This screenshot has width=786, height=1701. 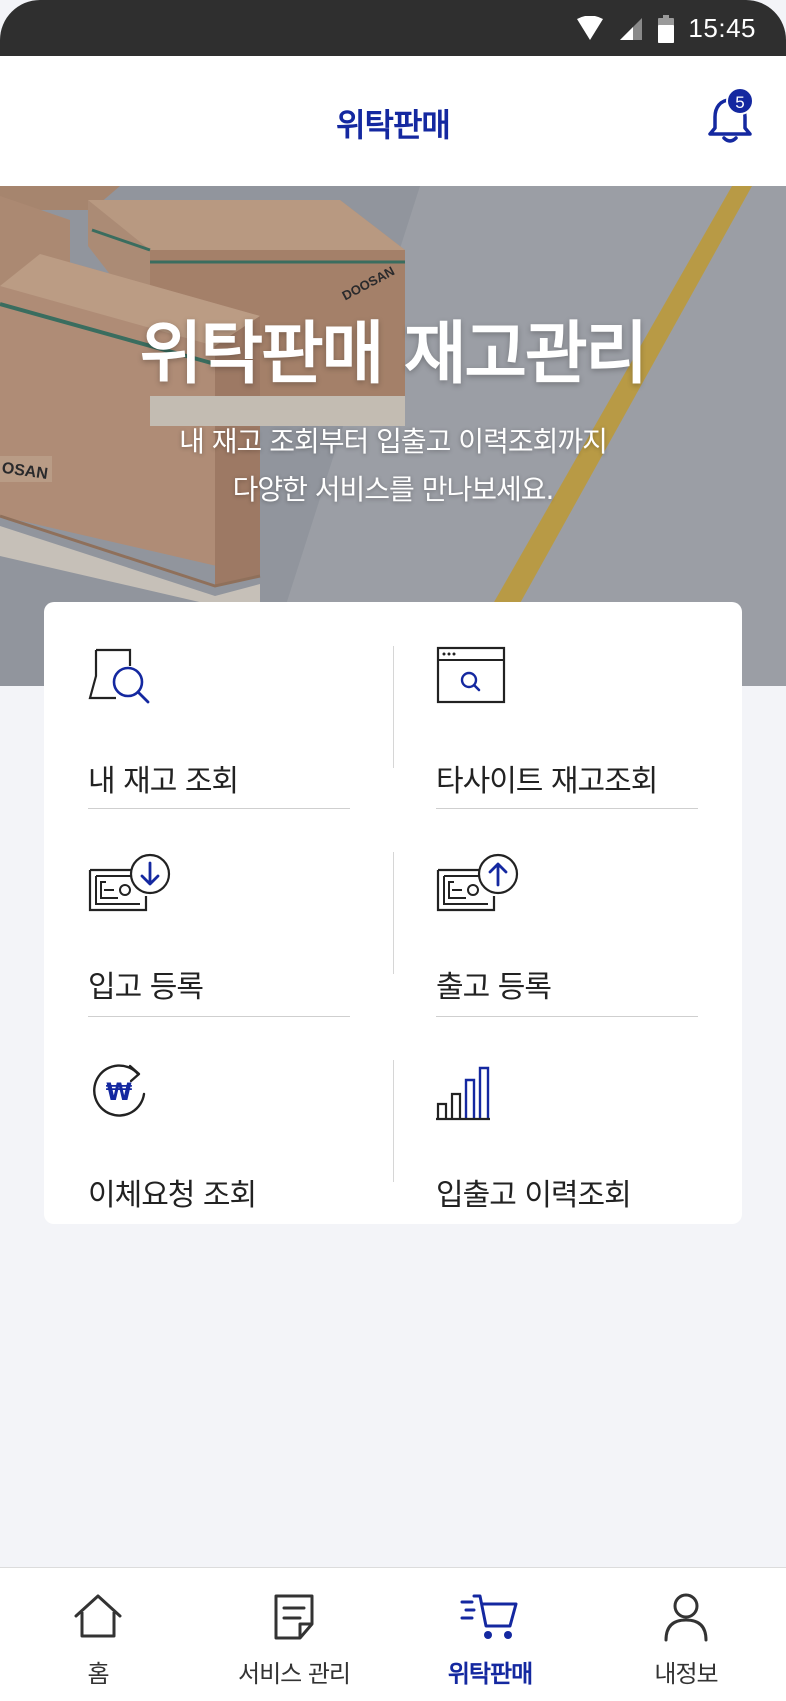 I want to click on nav-label-my-info: 내정보, so click(x=686, y=1674).